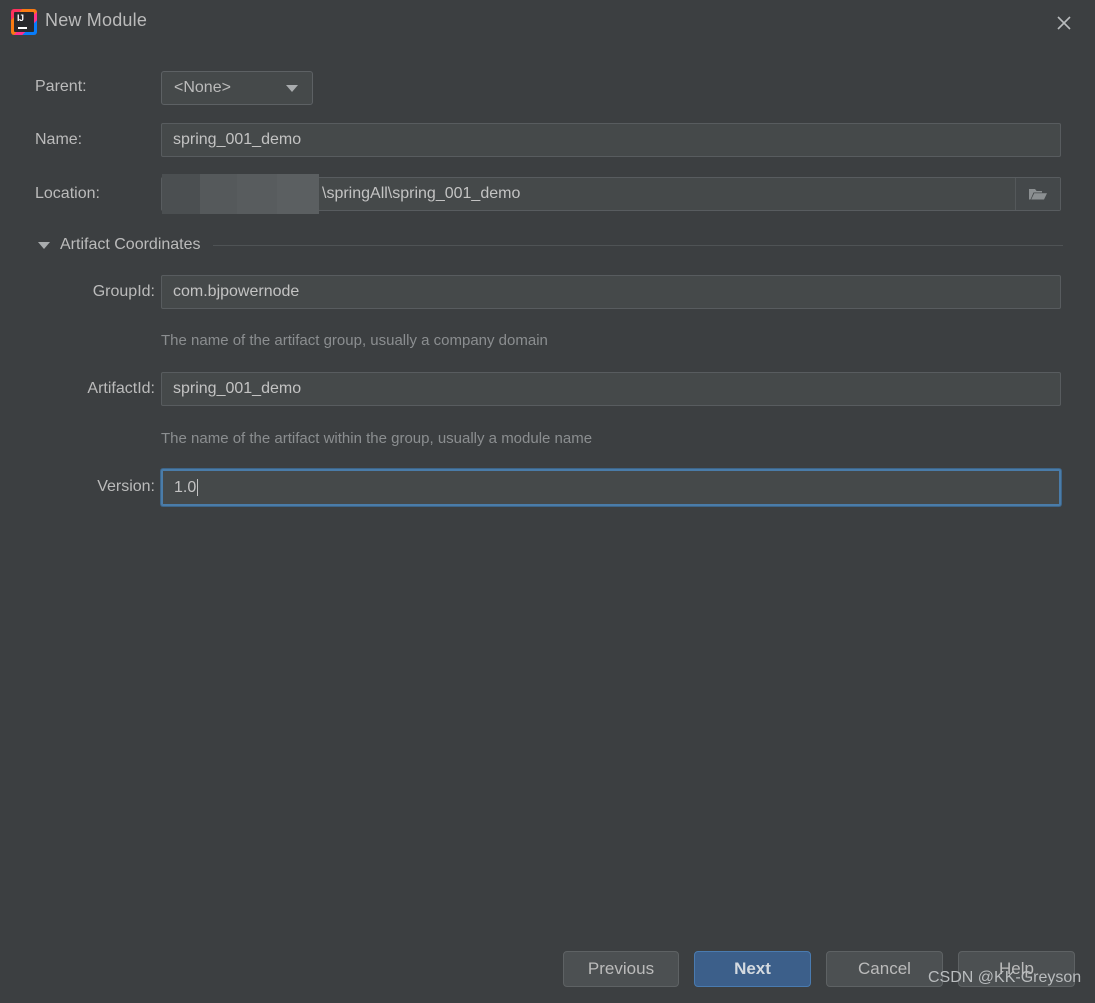  I want to click on artifact-coordinates-title: Artifact Coordinates, so click(130, 244).